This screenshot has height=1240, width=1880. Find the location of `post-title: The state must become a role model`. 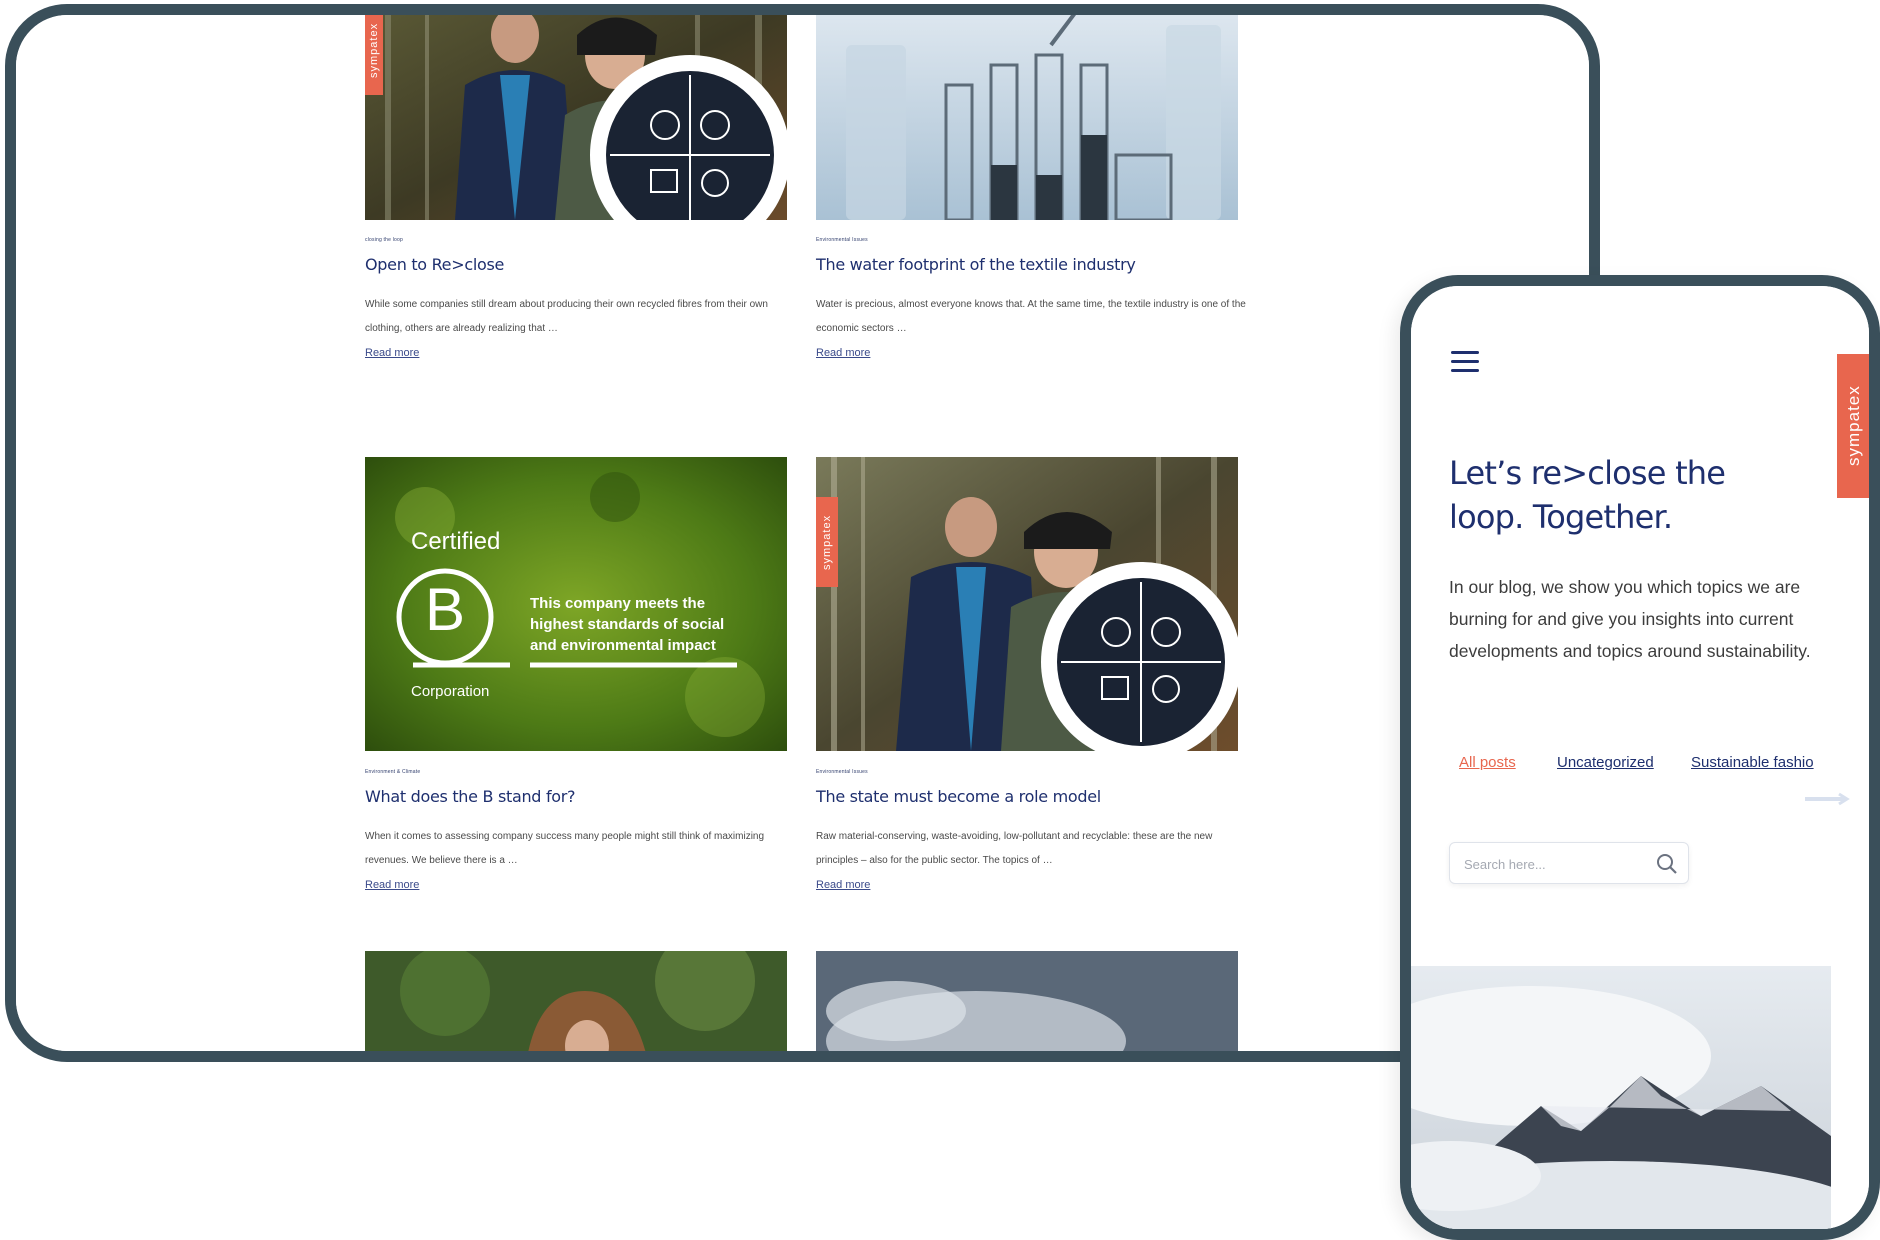

post-title: The state must become a role model is located at coordinates (958, 796).